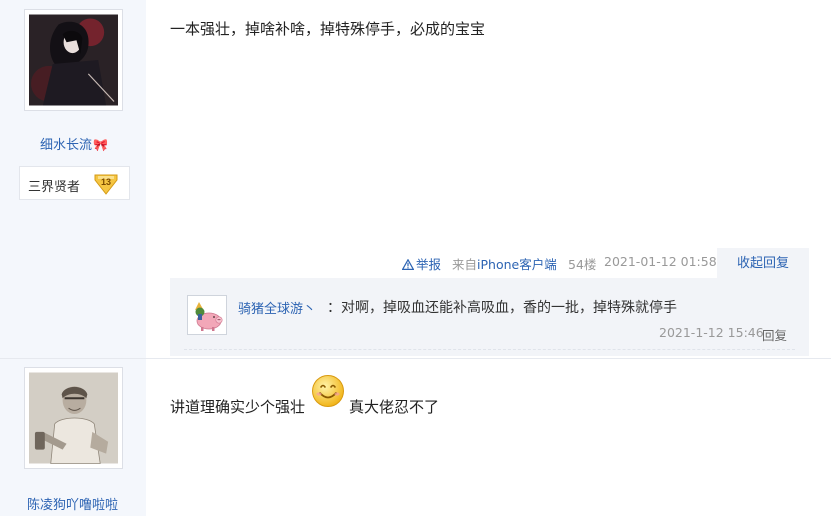 The height and width of the screenshot is (516, 831). I want to click on level-badge-icon: 13, so click(106, 184).